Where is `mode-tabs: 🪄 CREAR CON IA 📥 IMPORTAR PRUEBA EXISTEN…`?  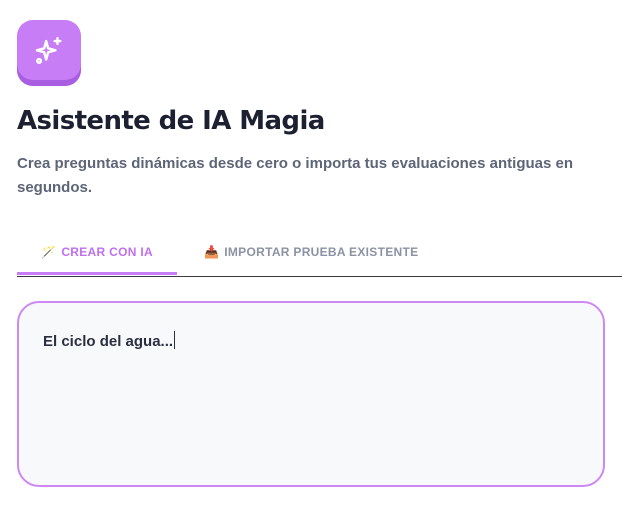
mode-tabs: 🪄 CREAR CON IA 📥 IMPORTAR PRUEBA EXISTEN… is located at coordinates (319, 253).